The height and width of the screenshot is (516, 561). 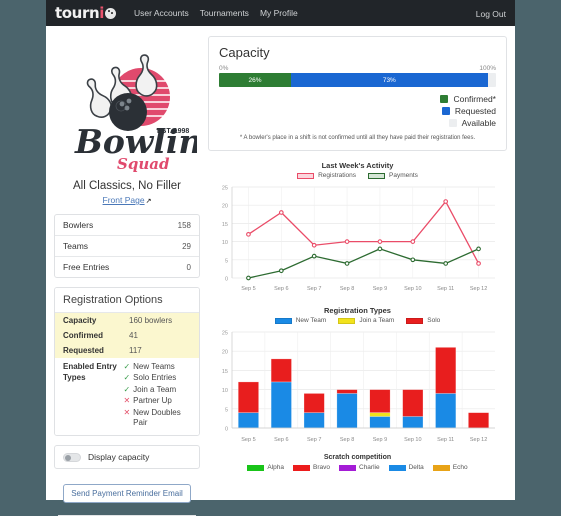 I want to click on svg-text: Sep 5, so click(x=248, y=289).